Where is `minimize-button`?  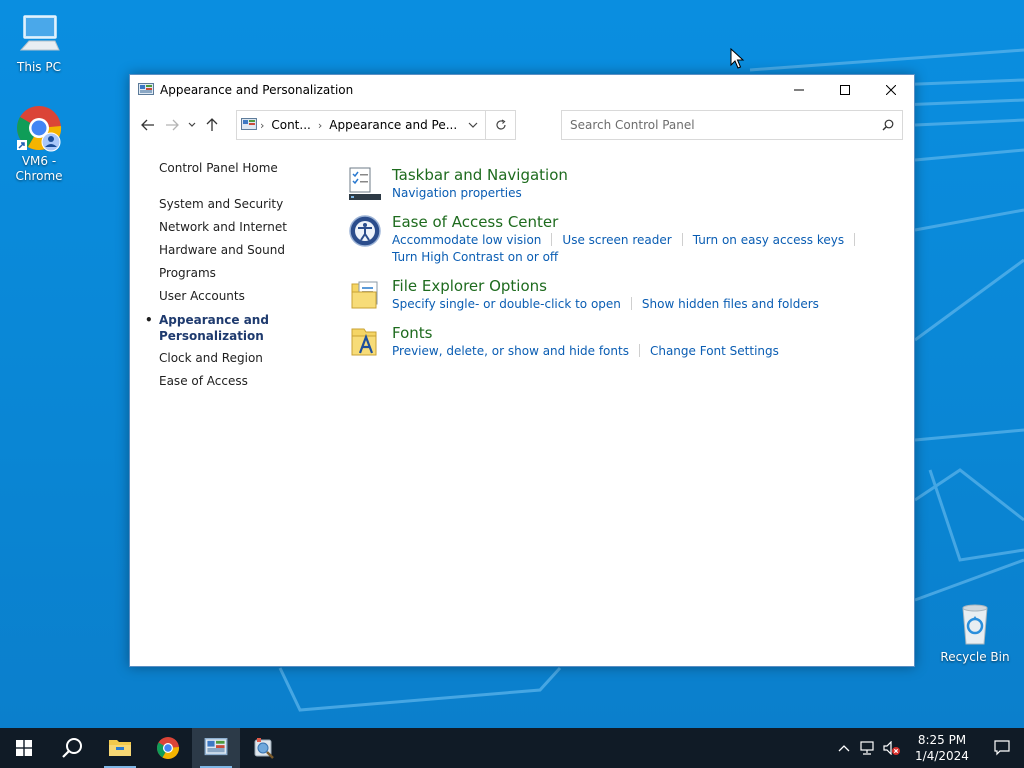 minimize-button is located at coordinates (799, 90).